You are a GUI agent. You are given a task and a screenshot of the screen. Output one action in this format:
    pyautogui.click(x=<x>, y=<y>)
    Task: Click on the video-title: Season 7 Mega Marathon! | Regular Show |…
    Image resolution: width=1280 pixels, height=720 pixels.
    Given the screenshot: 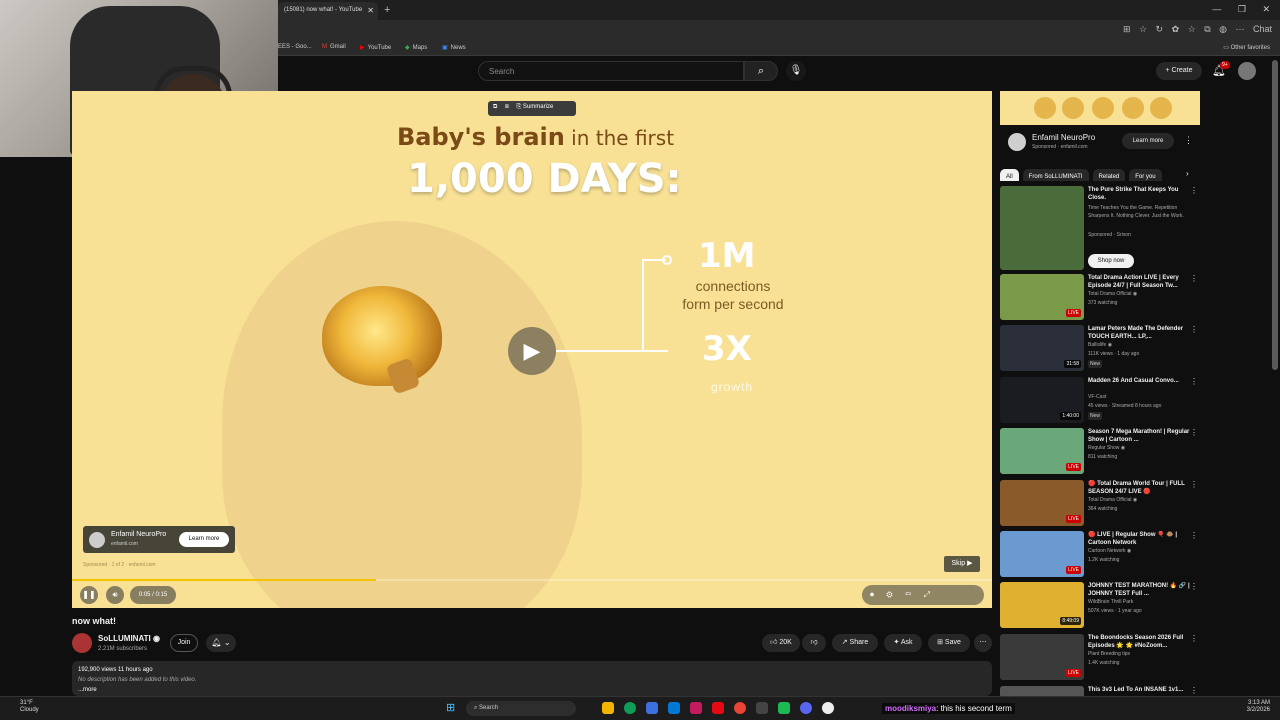 What is the action you would take?
    pyautogui.click(x=1139, y=436)
    